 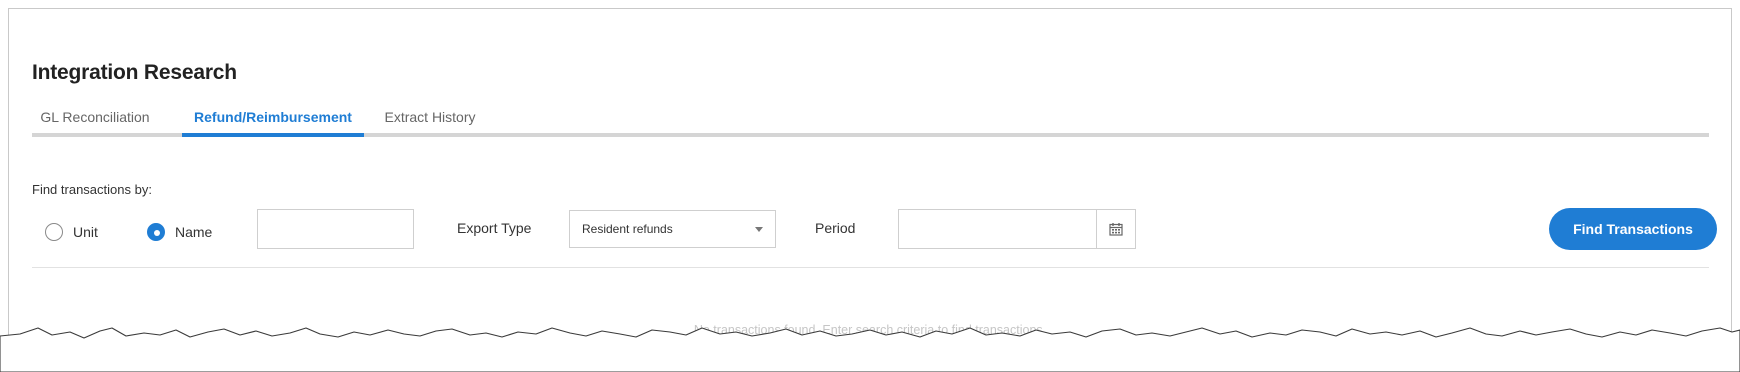 I want to click on export-type-label: Export Type, so click(x=494, y=228).